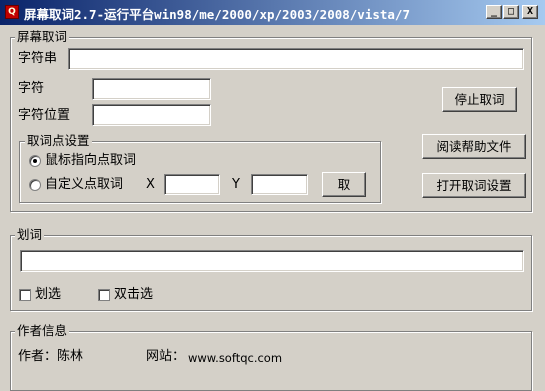 The image size is (545, 391). What do you see at coordinates (150, 184) in the screenshot?
I see `x-label: X` at bounding box center [150, 184].